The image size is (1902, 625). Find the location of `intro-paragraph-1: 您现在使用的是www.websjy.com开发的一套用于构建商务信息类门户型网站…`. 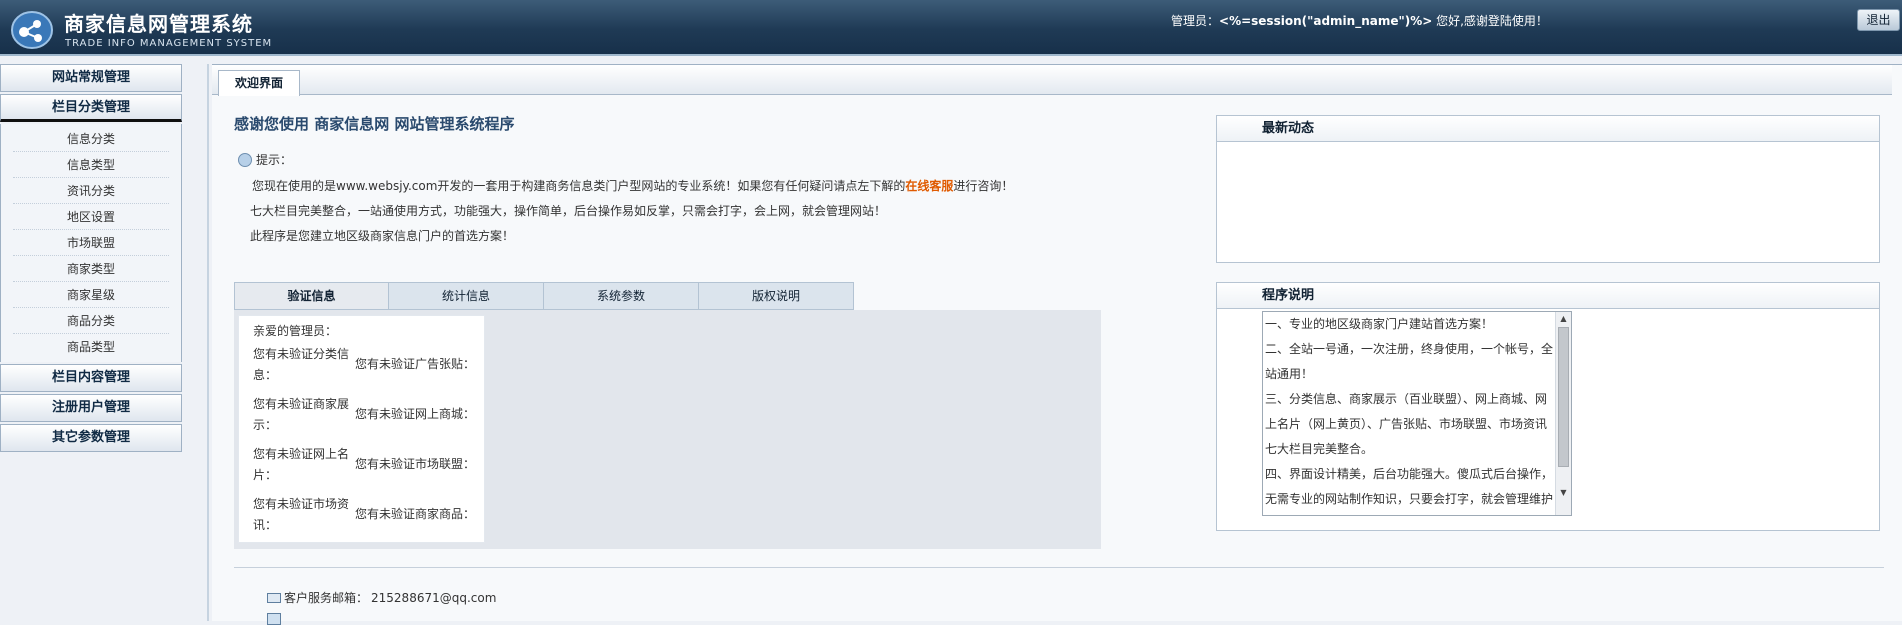

intro-paragraph-1: 您现在使用的是www.websjy.com开发的一套用于构建商务信息类门户型网站… is located at coordinates (632, 185).